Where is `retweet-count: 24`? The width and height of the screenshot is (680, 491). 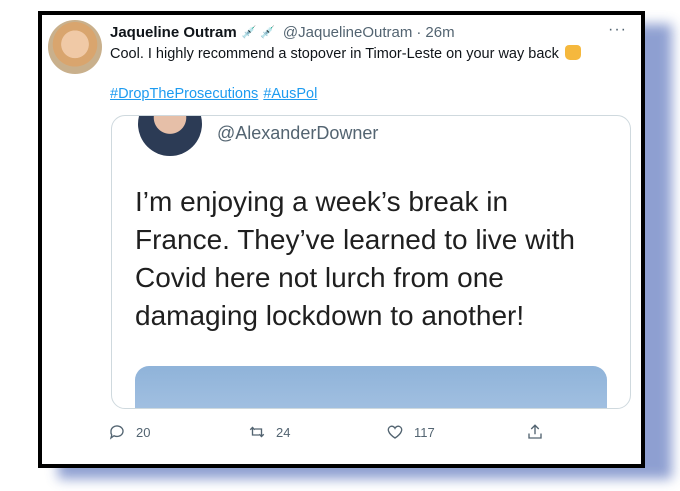 retweet-count: 24 is located at coordinates (283, 432).